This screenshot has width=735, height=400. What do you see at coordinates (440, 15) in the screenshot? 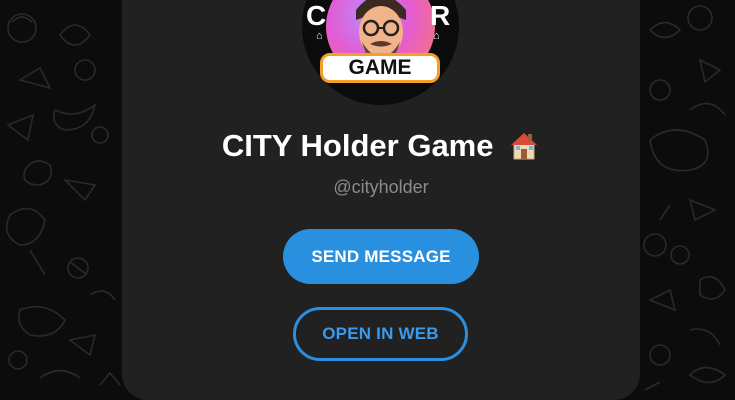
I see `avatar-letter-right: R` at bounding box center [440, 15].